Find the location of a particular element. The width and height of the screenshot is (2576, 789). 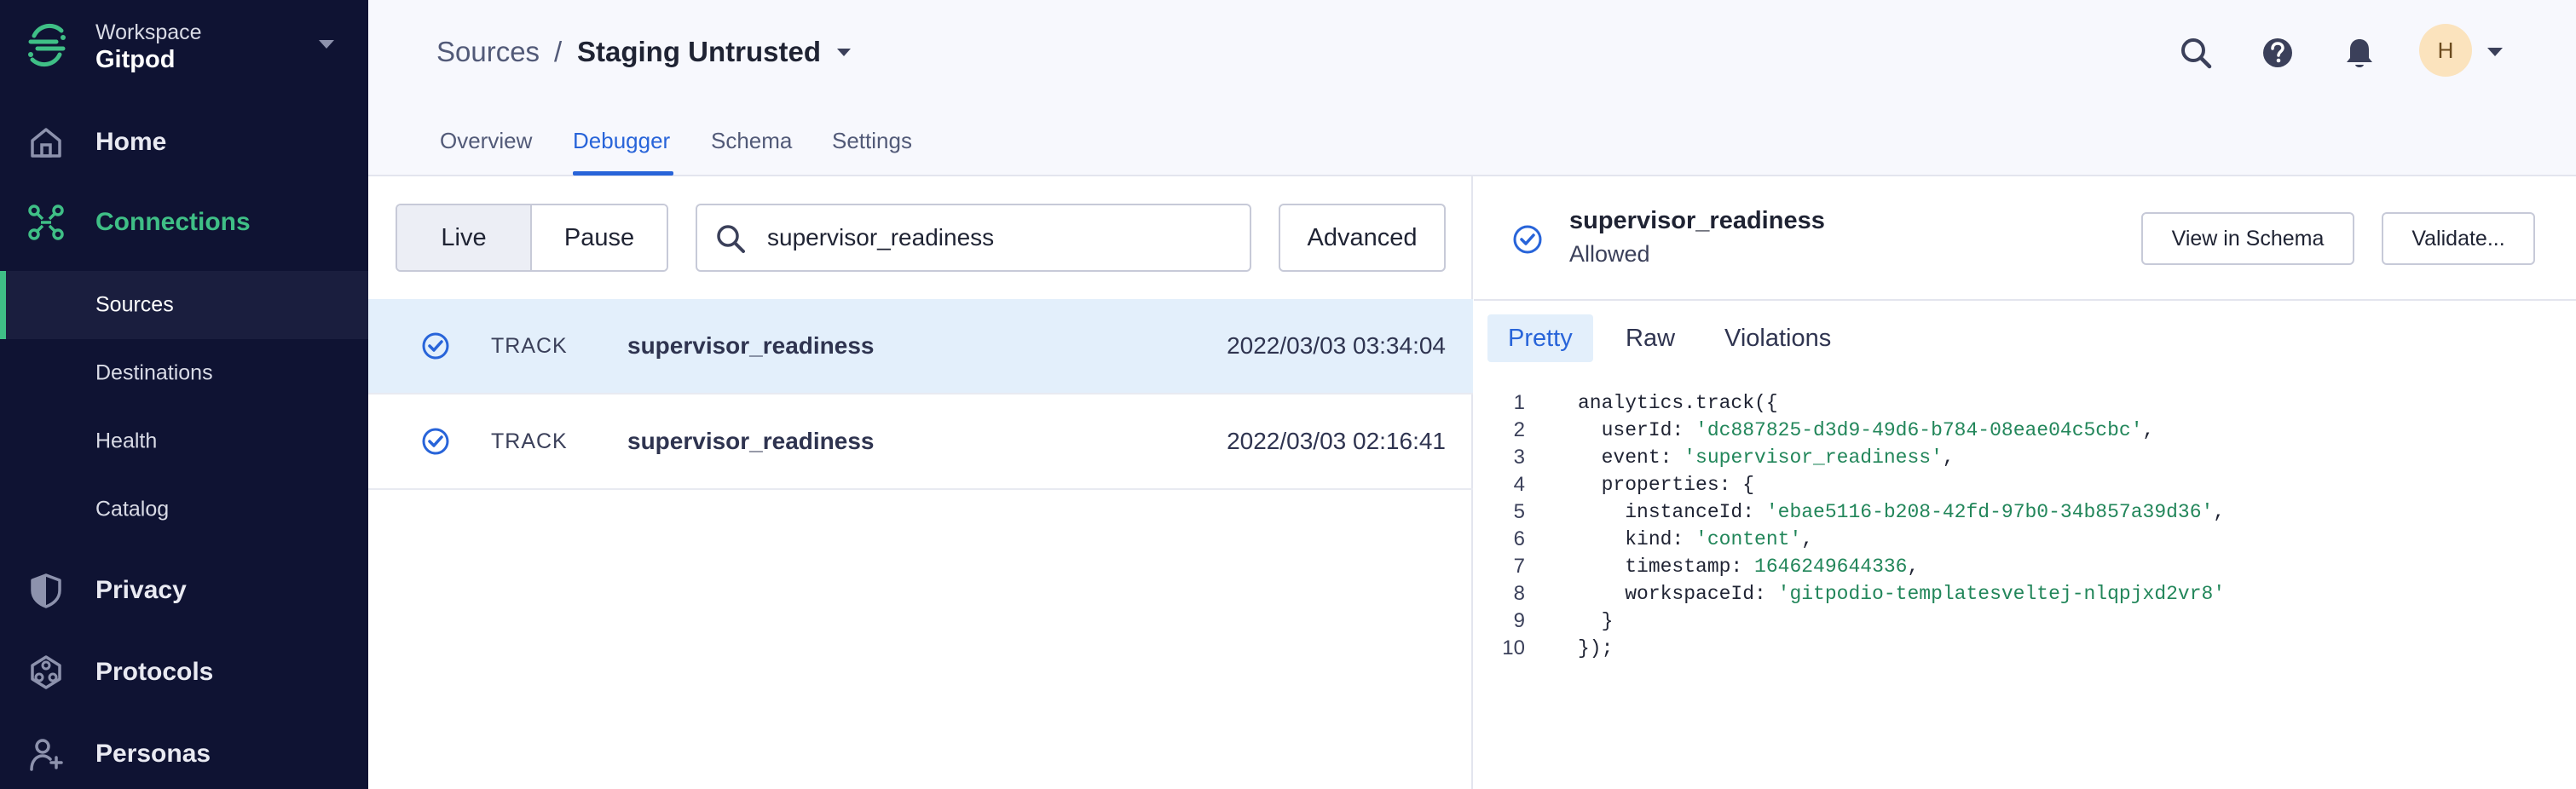

sidebar-item-privacy: Privacy is located at coordinates (184, 590).